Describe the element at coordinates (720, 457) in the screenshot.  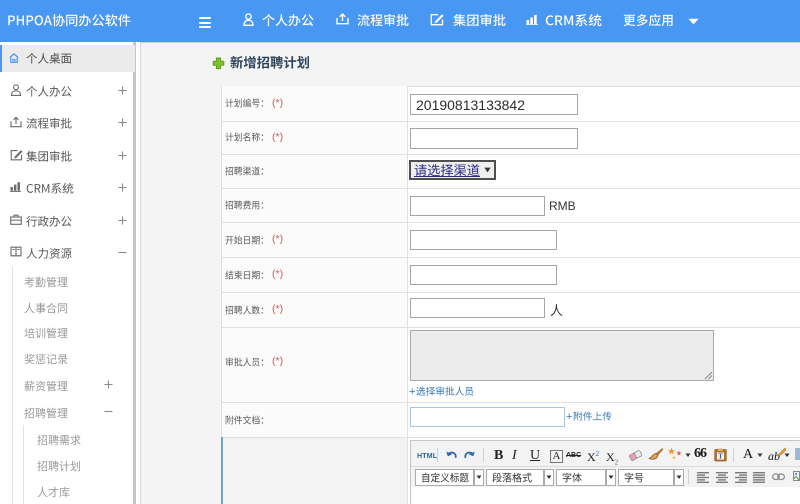
I see `svg-text: T` at that location.